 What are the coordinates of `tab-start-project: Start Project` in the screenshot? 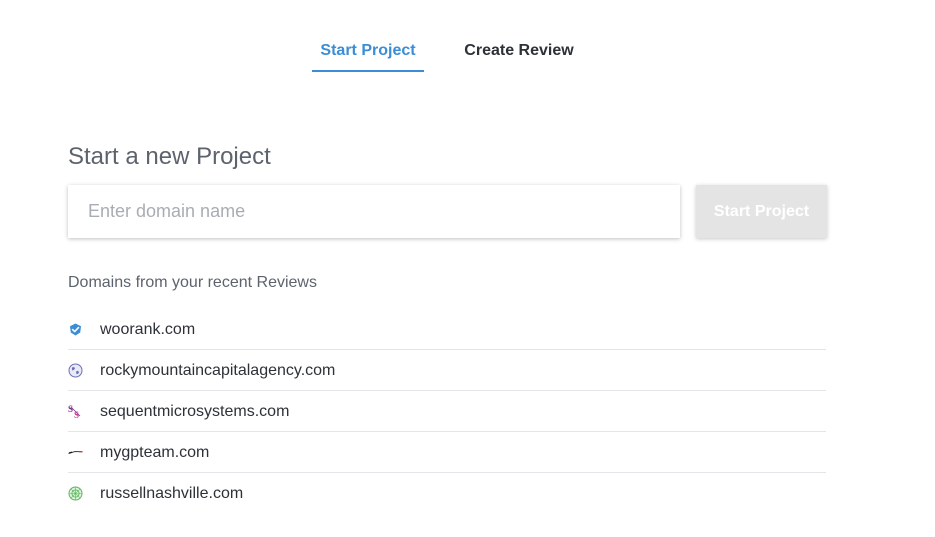 It's located at (368, 55).